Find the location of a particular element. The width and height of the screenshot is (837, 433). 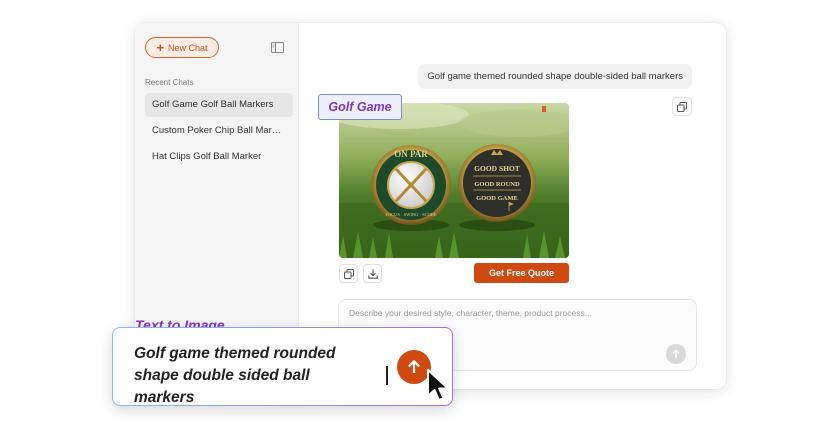

download-image-button is located at coordinates (372, 273).